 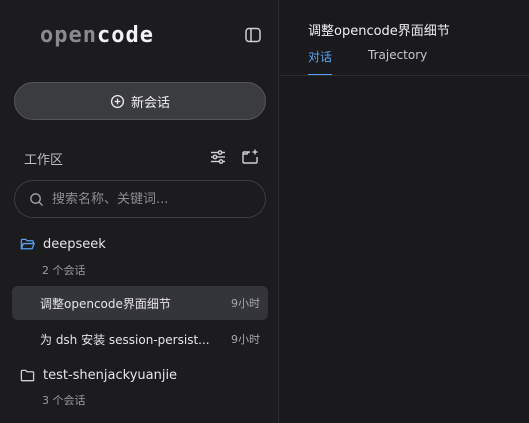 What do you see at coordinates (397, 62) in the screenshot?
I see `tab-trajectory: Trajectory` at bounding box center [397, 62].